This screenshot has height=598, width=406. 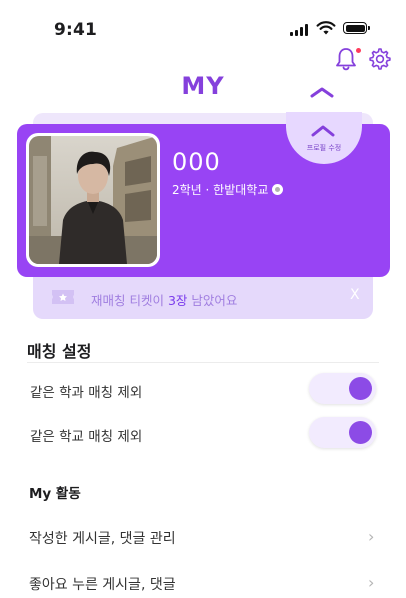 What do you see at coordinates (76, 30) in the screenshot?
I see `status-time: 9:41` at bounding box center [76, 30].